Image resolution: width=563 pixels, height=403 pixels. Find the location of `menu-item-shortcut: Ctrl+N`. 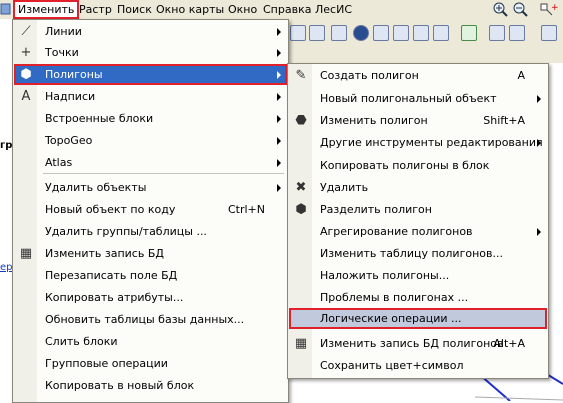

menu-item-shortcut: Ctrl+N is located at coordinates (246, 209).